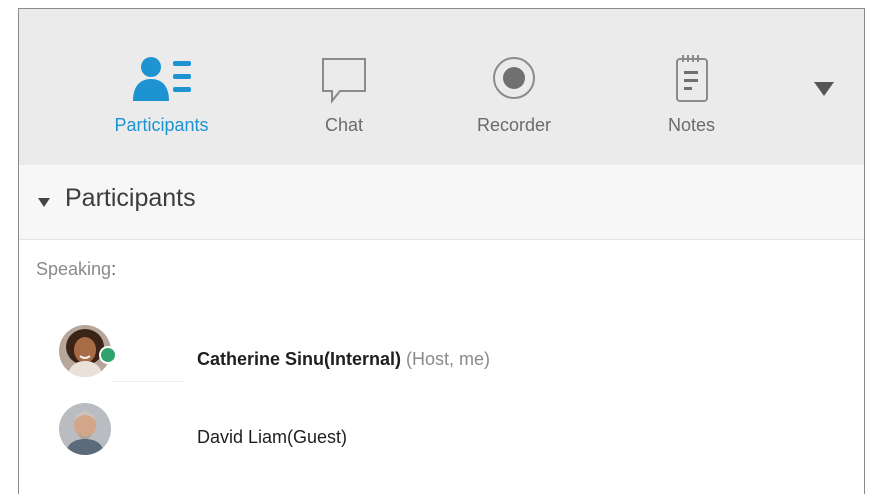  I want to click on speaking-label: Speaking:, so click(76, 269).